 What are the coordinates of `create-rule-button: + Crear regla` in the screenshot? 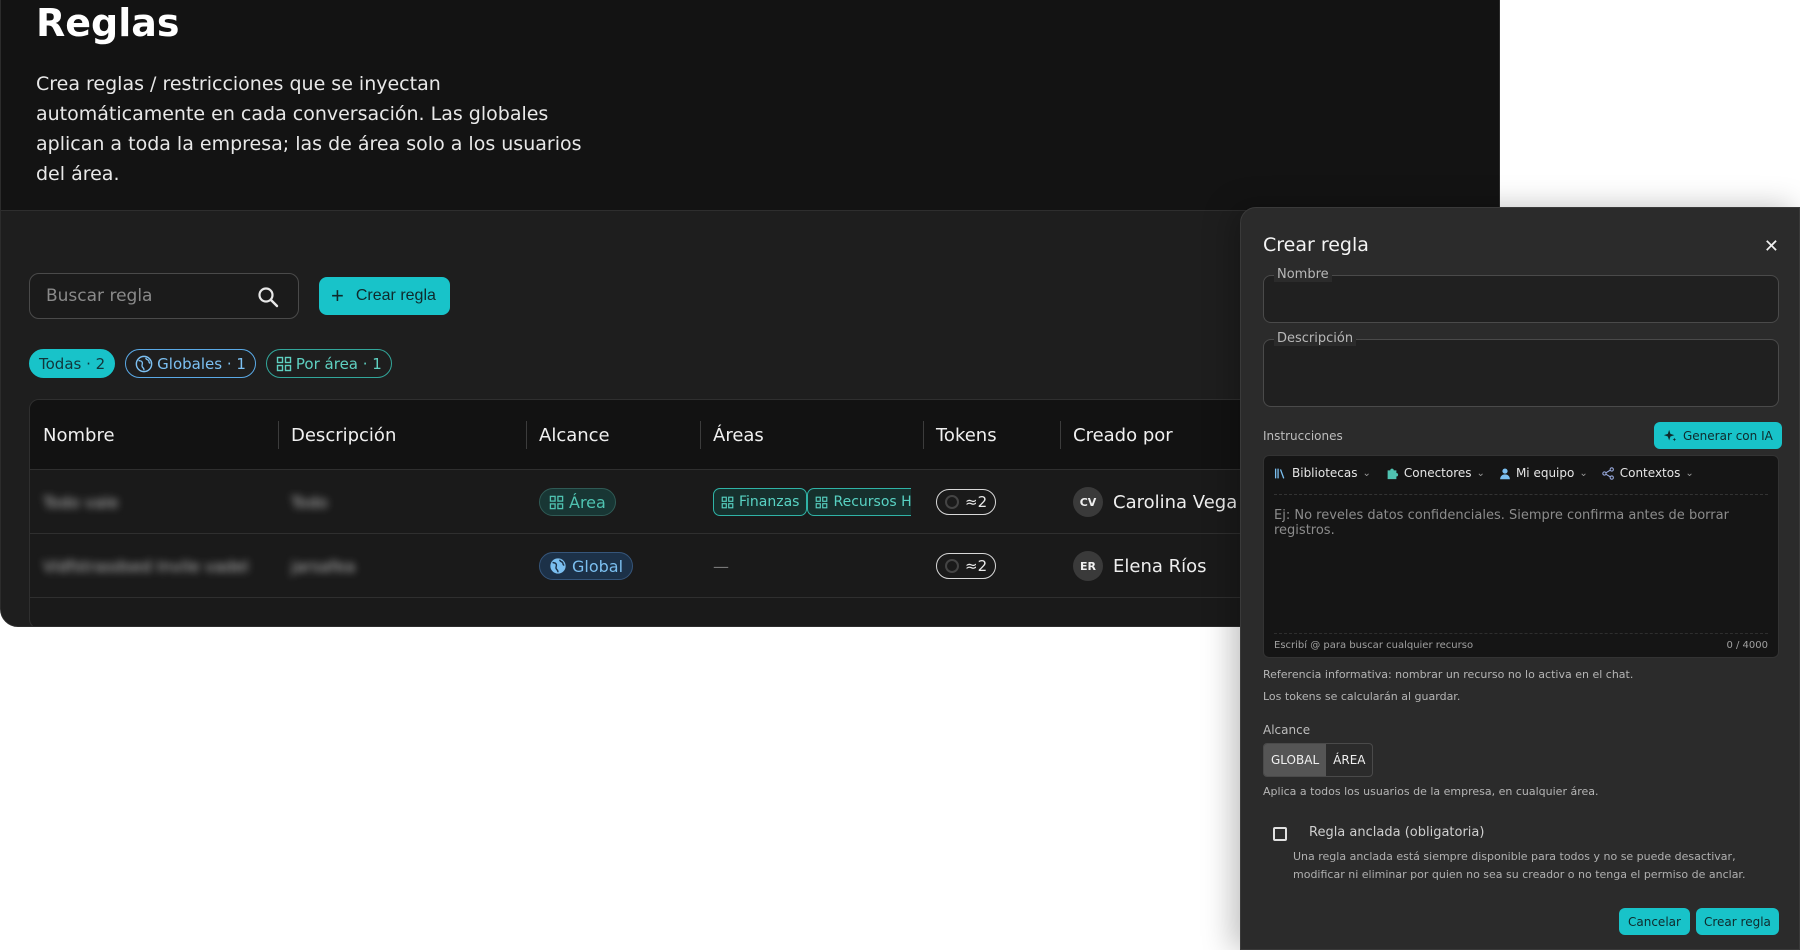 It's located at (384, 296).